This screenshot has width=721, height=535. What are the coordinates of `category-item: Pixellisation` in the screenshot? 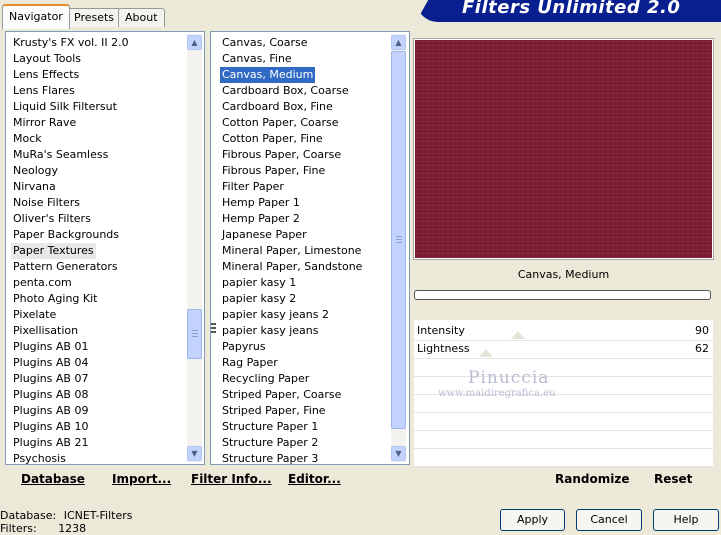 It's located at (98, 331).